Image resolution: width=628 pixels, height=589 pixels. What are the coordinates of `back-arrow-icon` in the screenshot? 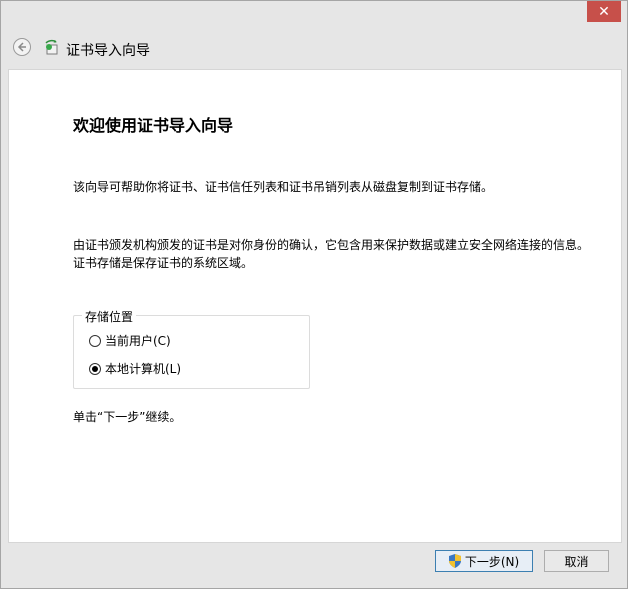 It's located at (21, 47).